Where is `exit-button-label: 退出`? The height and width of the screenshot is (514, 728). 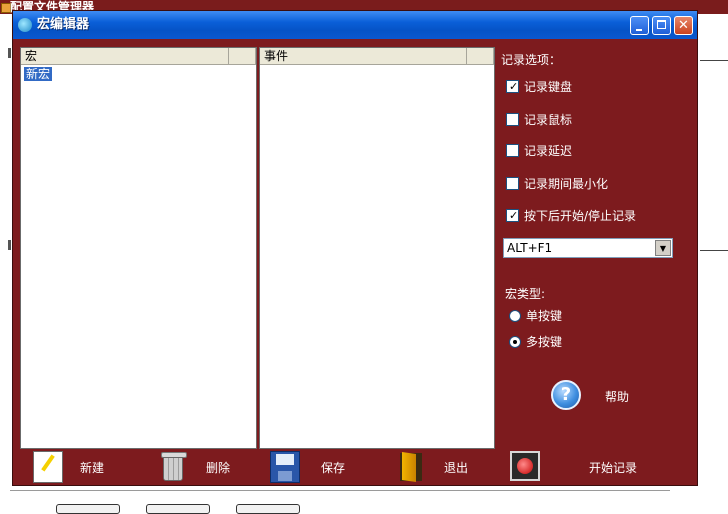
exit-button-label: 退出 is located at coordinates (456, 467).